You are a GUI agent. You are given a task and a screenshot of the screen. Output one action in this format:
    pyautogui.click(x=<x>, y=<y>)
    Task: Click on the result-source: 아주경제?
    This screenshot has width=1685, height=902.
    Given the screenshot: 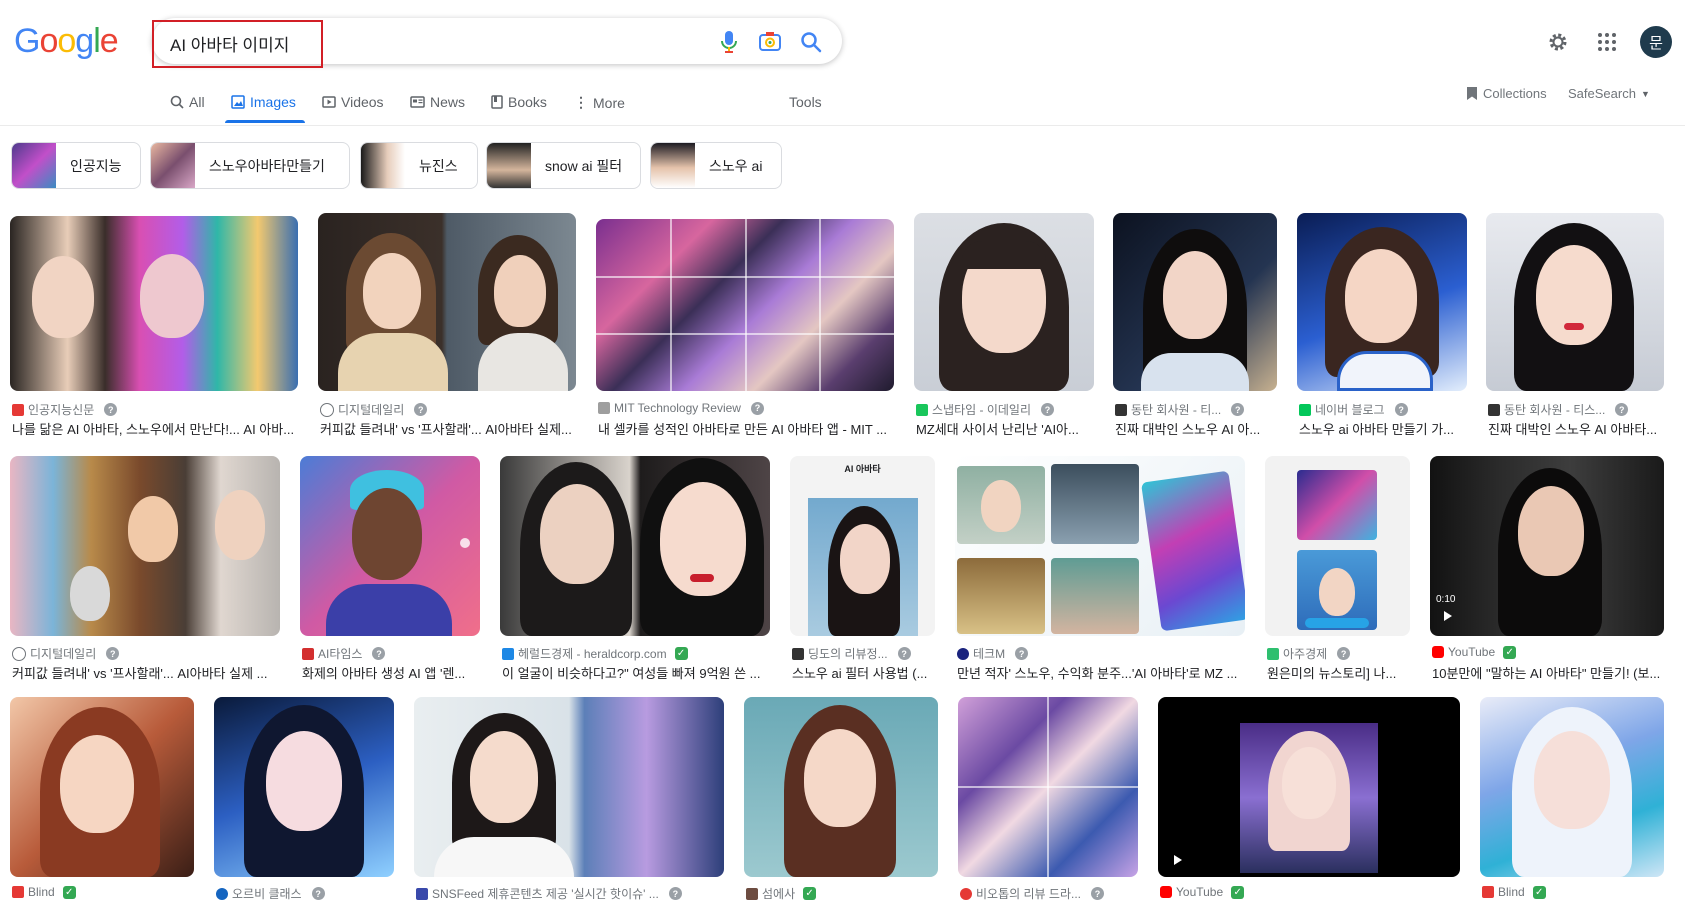 What is the action you would take?
    pyautogui.click(x=1338, y=653)
    